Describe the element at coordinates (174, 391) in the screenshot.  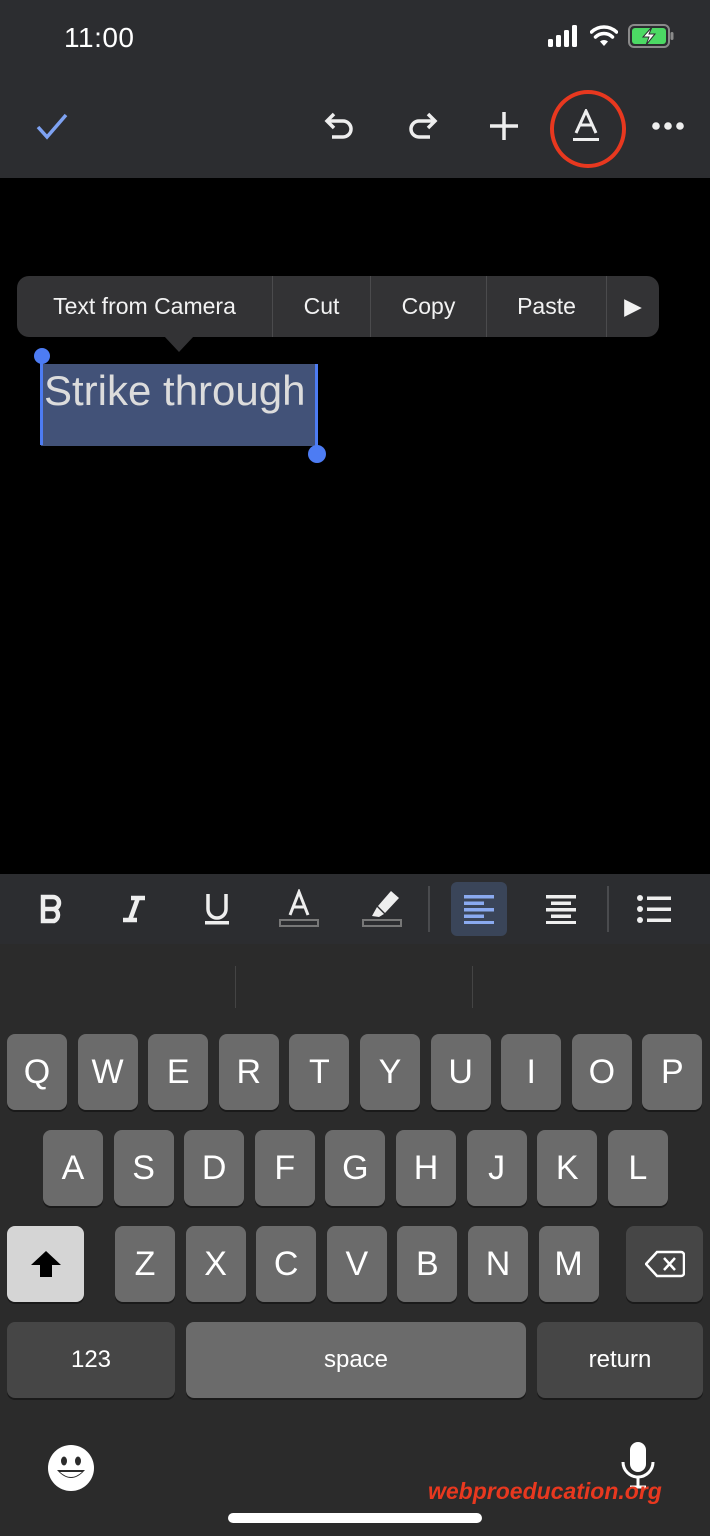
I see `selected-text: Strike through` at that location.